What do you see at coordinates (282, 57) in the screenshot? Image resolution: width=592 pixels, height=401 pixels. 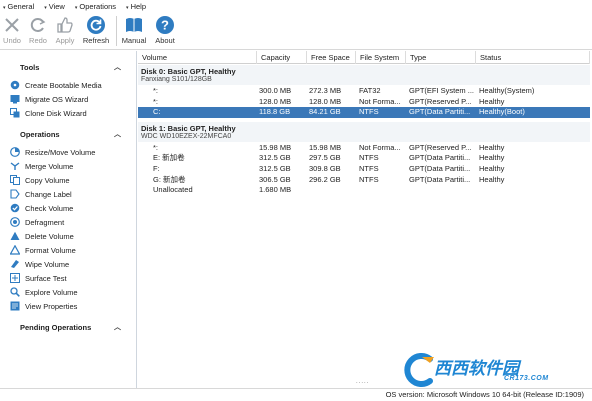 I see `column-header-capacity: Capacity` at bounding box center [282, 57].